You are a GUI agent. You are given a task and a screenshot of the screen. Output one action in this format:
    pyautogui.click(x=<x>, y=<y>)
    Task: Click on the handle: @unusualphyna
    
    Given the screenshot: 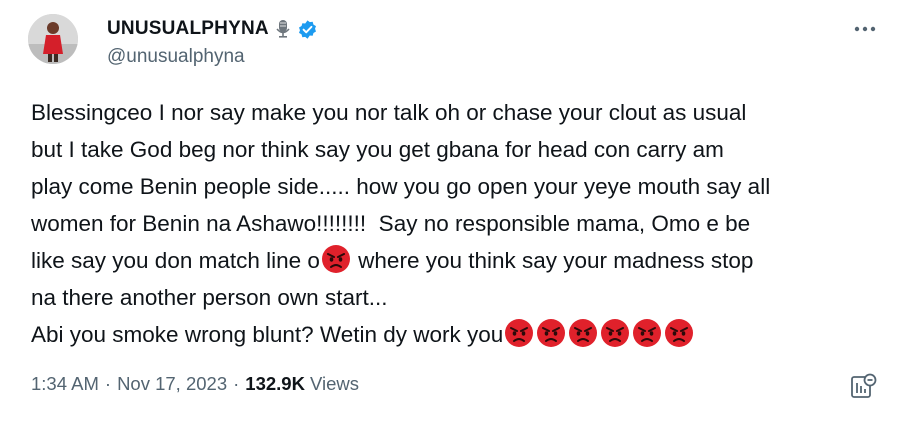 What is the action you would take?
    pyautogui.click(x=212, y=57)
    